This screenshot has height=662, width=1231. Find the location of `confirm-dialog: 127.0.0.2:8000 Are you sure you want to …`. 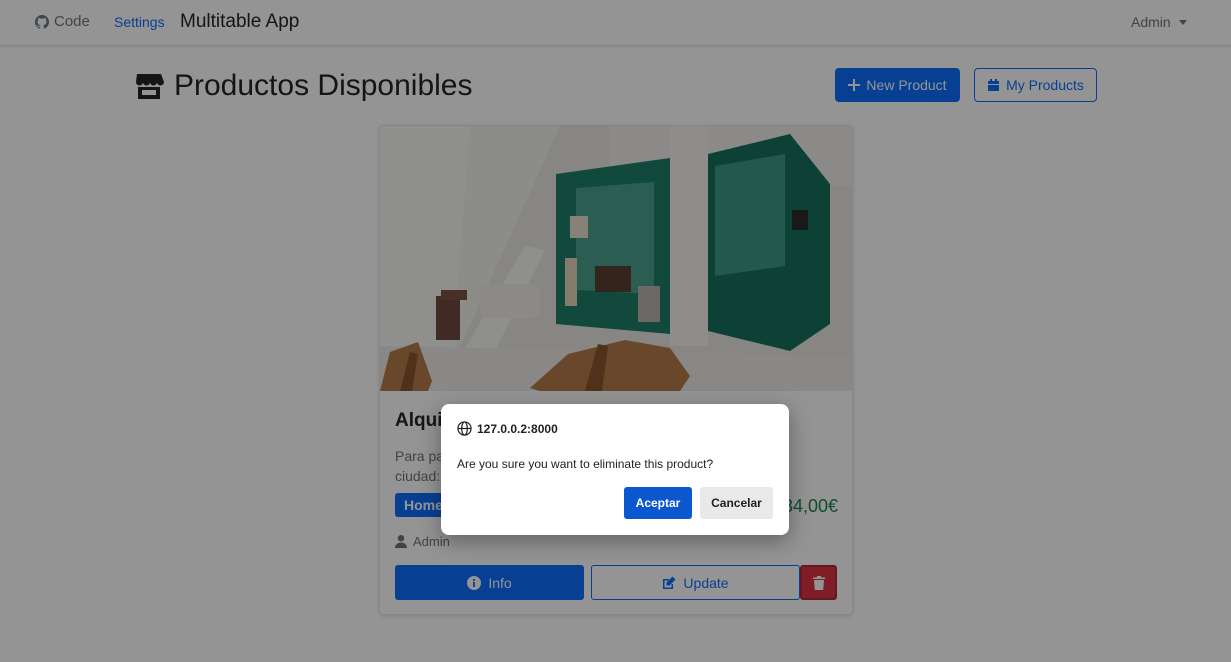

confirm-dialog: 127.0.0.2:8000 Are you sure you want to … is located at coordinates (615, 469).